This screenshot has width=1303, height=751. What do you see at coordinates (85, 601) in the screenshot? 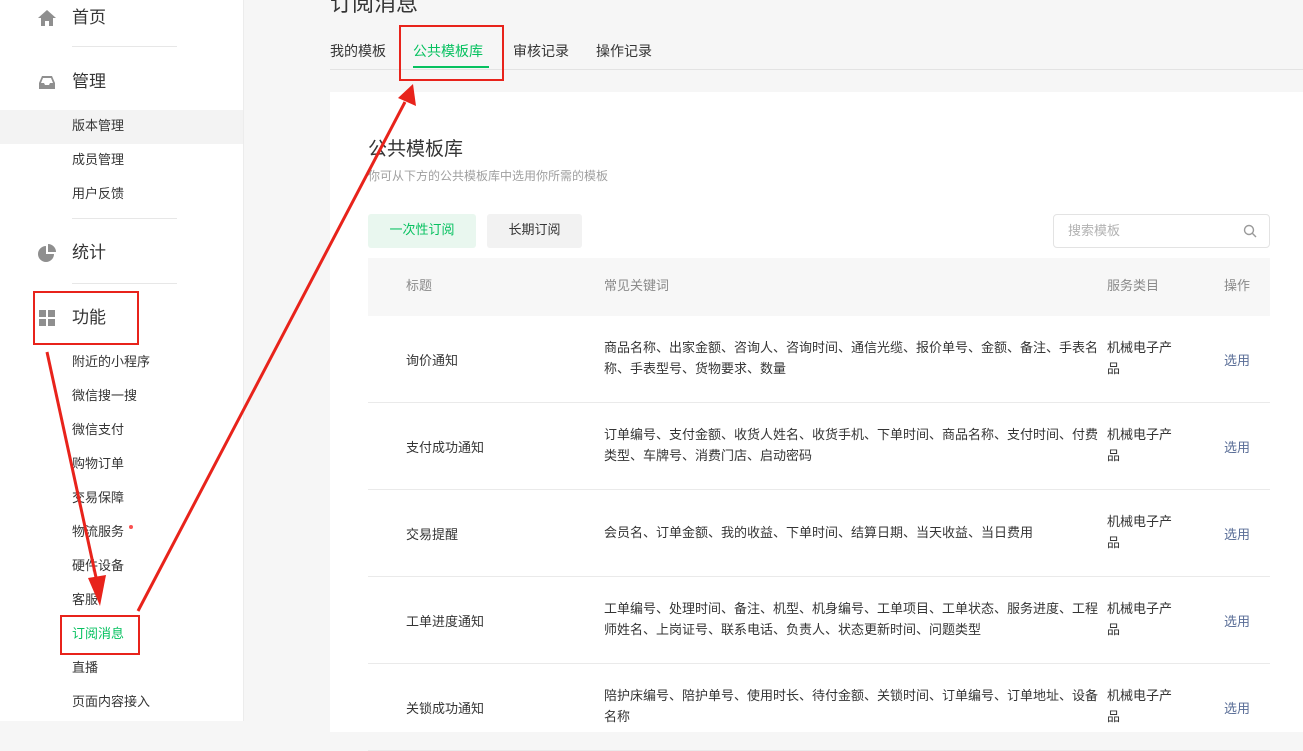
I see `sidebar-item-service: 客服` at bounding box center [85, 601].